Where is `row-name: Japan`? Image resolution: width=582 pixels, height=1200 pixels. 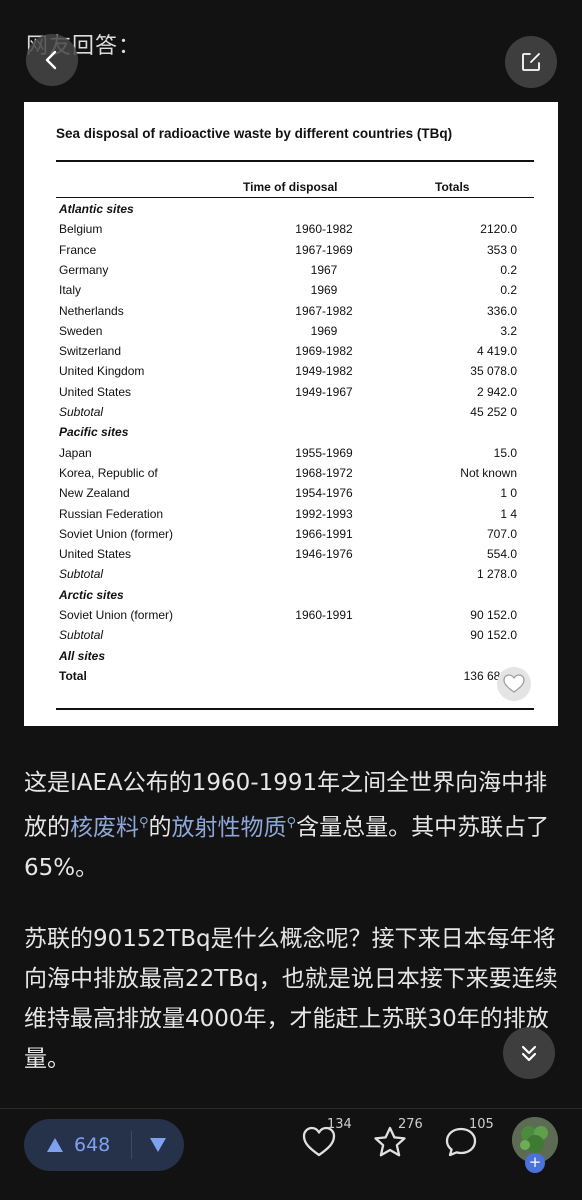
row-name: Japan is located at coordinates (75, 452).